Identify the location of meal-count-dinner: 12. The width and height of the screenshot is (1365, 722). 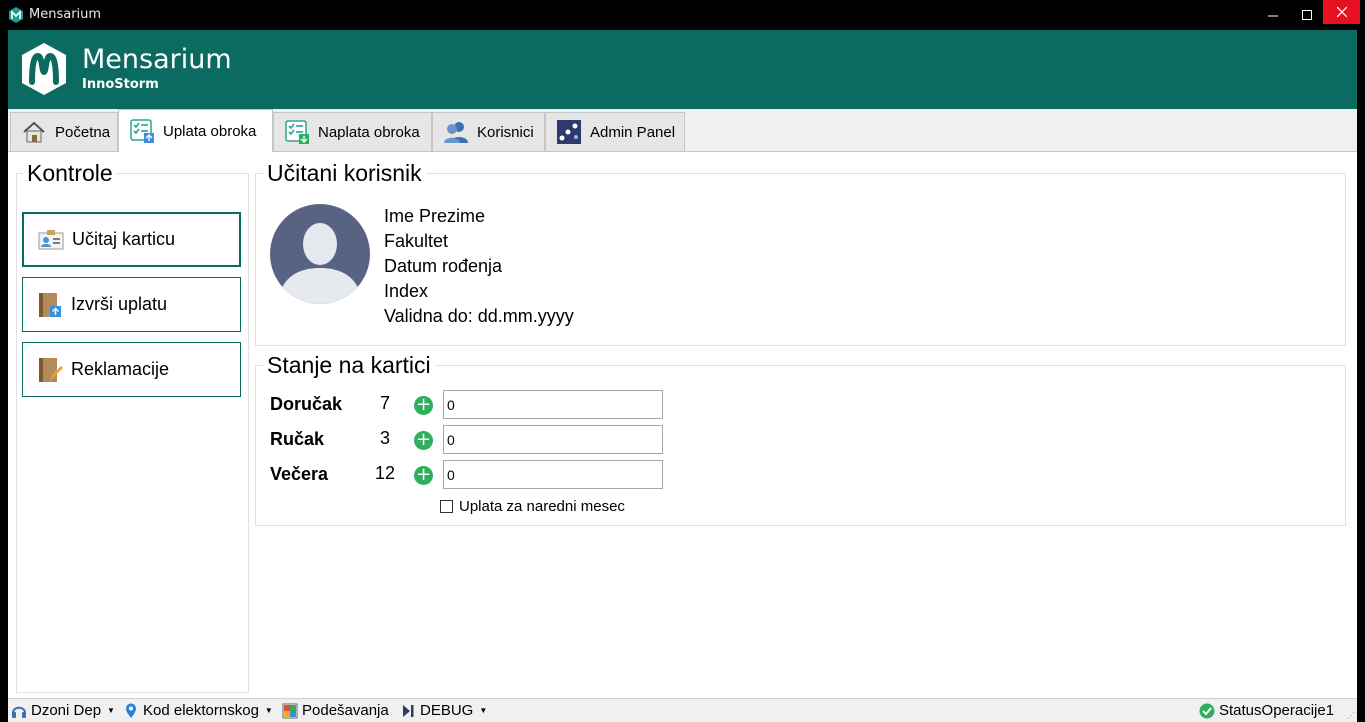
(385, 473).